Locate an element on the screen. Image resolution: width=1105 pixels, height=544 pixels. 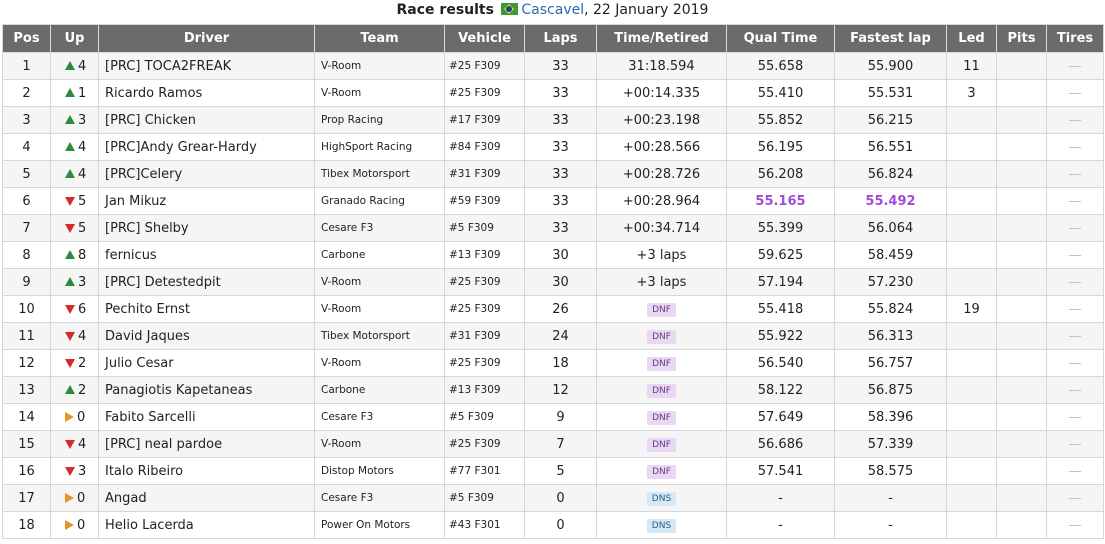
col-header: Led is located at coordinates (971, 38).